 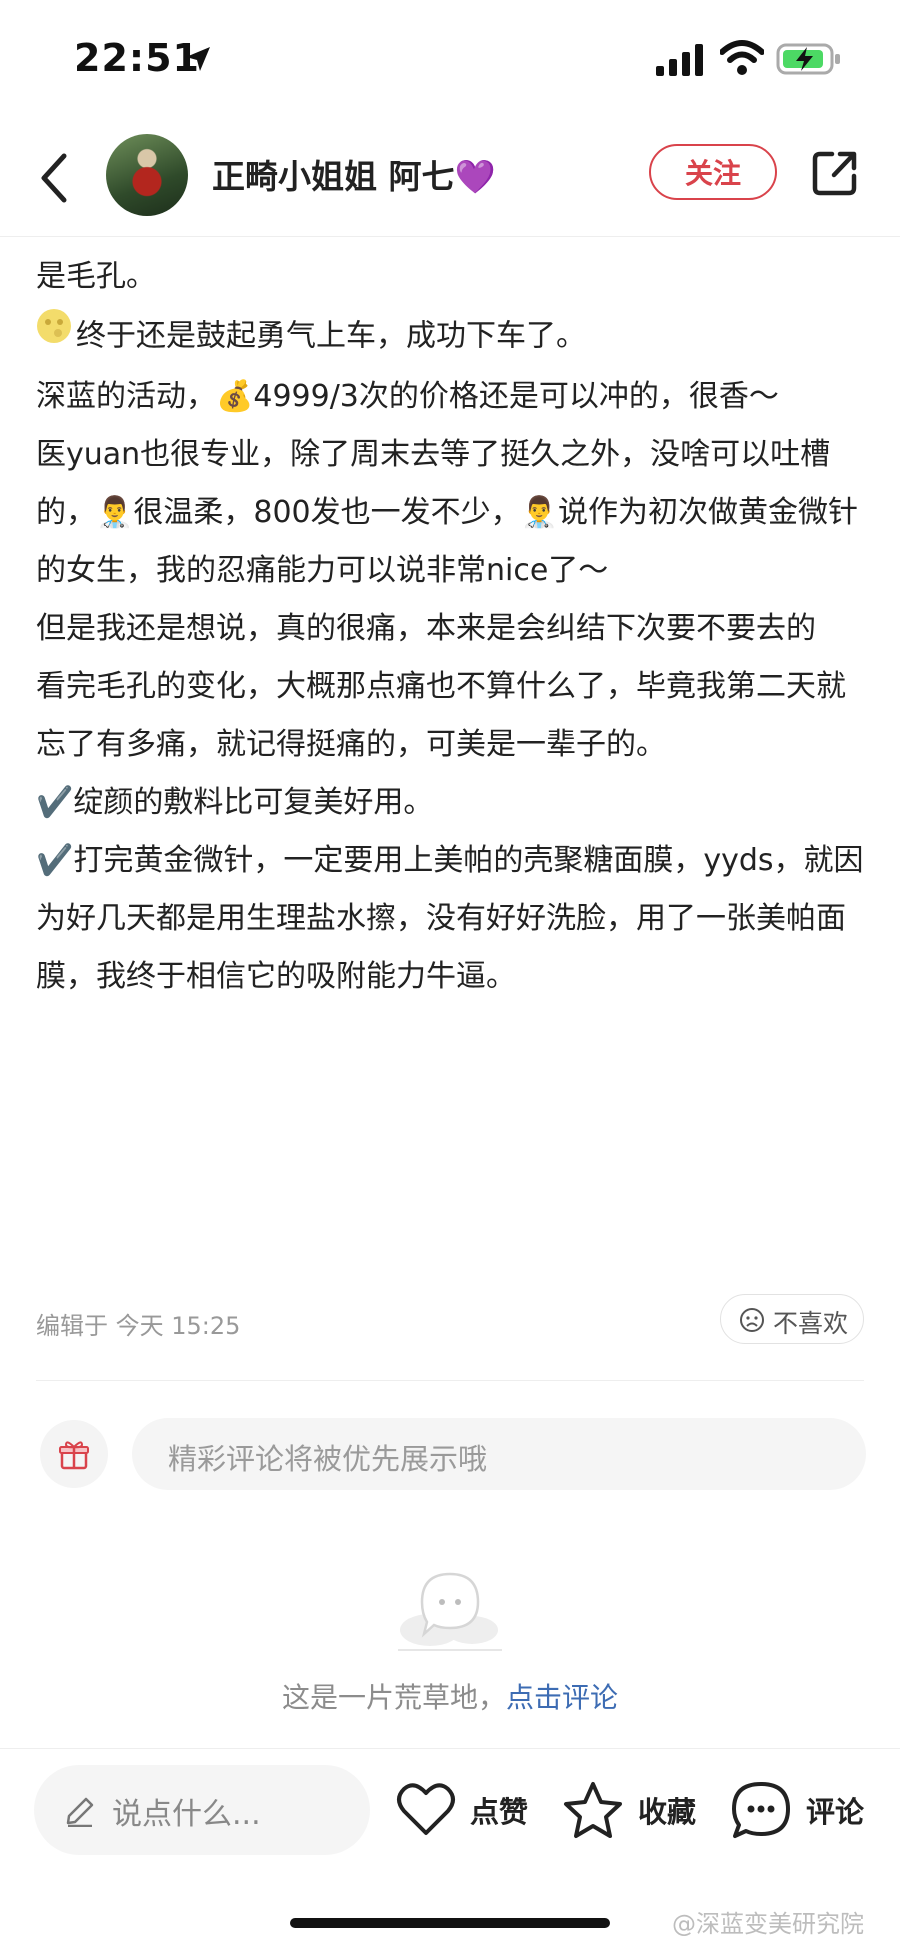 I want to click on status-bar: 22:51, so click(x=450, y=60).